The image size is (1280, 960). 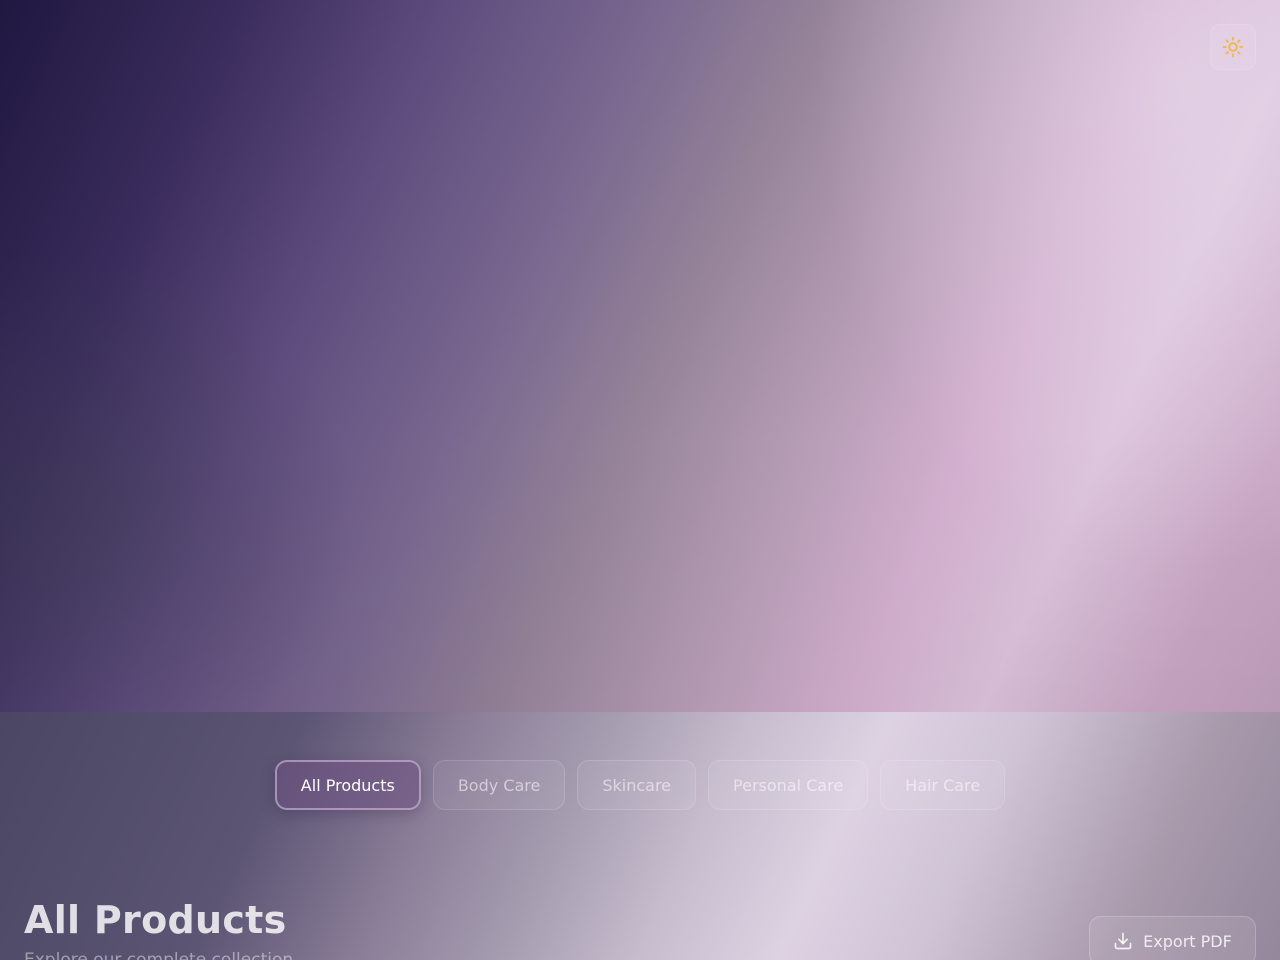 I want to click on filter-label: Personal Care, so click(x=788, y=785).